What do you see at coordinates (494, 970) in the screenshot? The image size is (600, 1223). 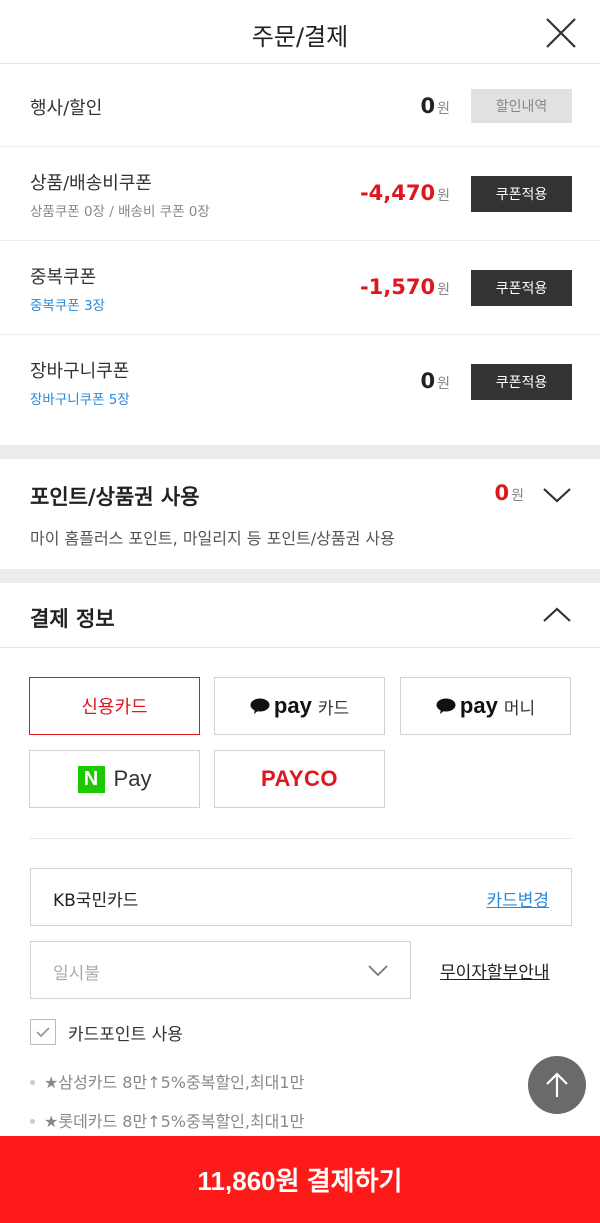 I see `interest-free-info-link: 무이자할부안내` at bounding box center [494, 970].